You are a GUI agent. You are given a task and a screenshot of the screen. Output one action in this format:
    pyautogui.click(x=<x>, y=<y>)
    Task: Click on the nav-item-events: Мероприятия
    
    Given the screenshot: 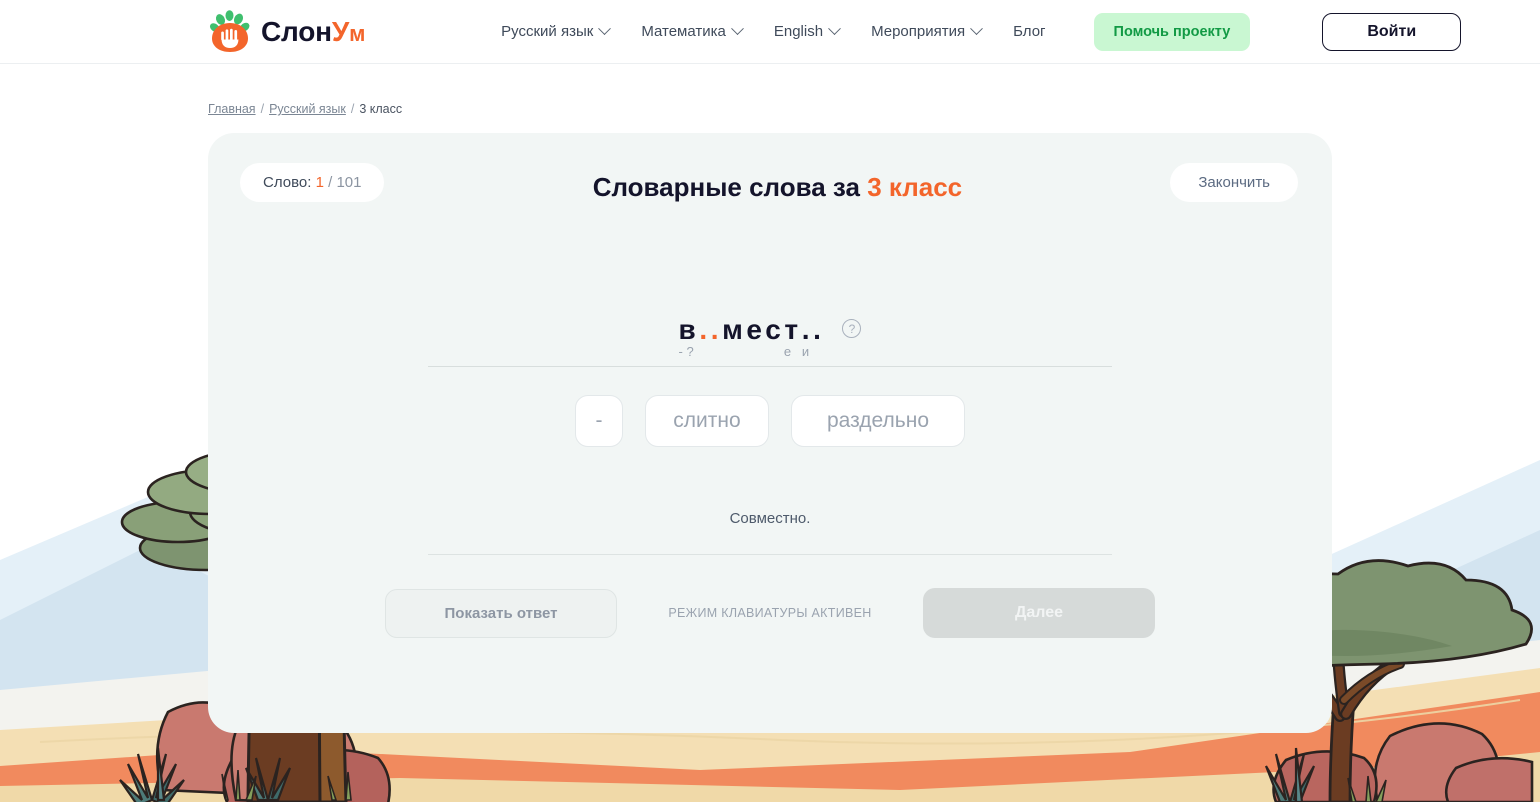 What is the action you would take?
    pyautogui.click(x=926, y=31)
    